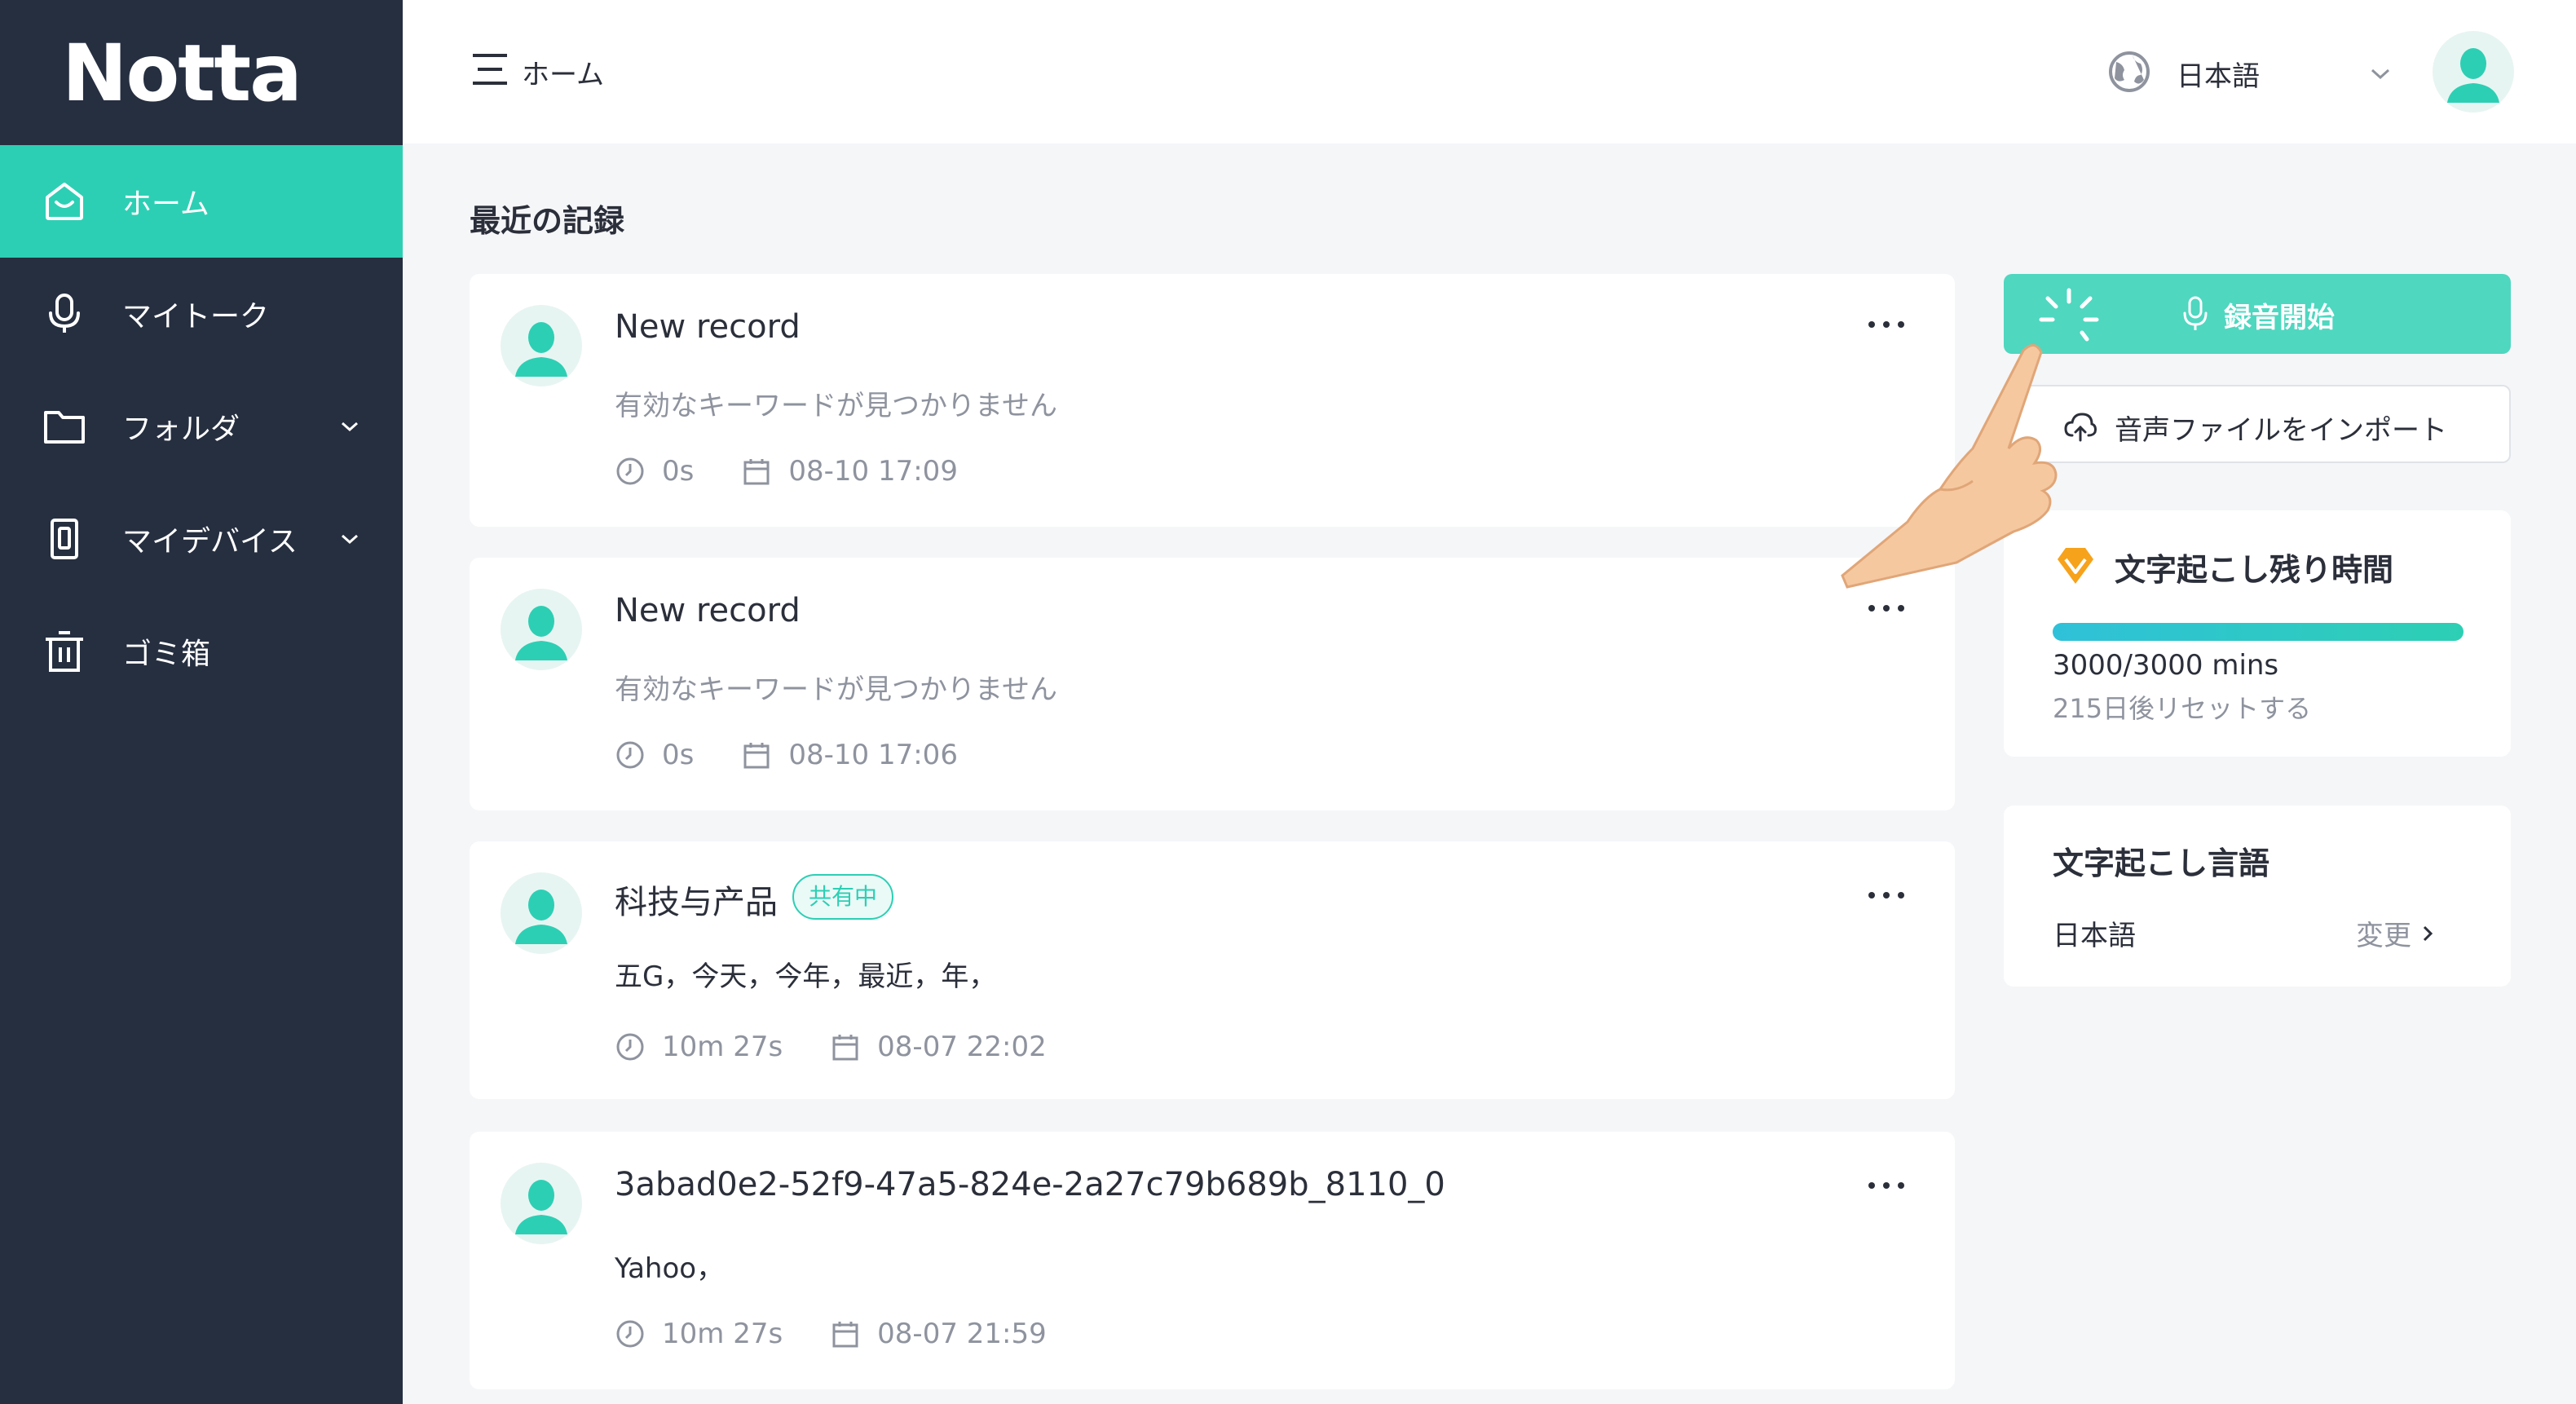 Image resolution: width=2576 pixels, height=1404 pixels. Describe the element at coordinates (962, 1334) in the screenshot. I see `record-date: 08-07 21:59` at that location.